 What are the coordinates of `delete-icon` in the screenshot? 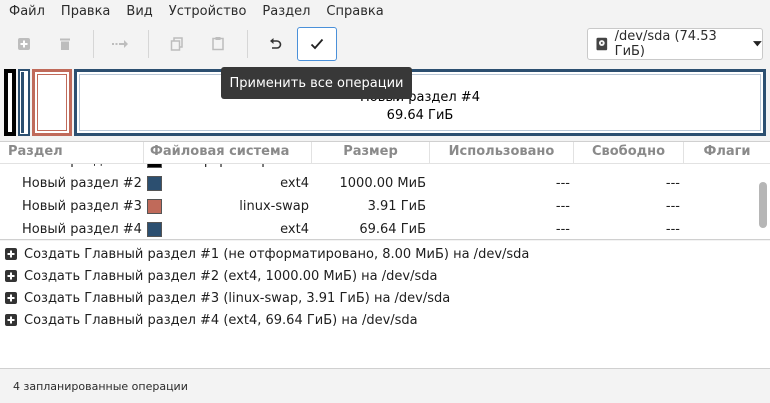 It's located at (65, 44).